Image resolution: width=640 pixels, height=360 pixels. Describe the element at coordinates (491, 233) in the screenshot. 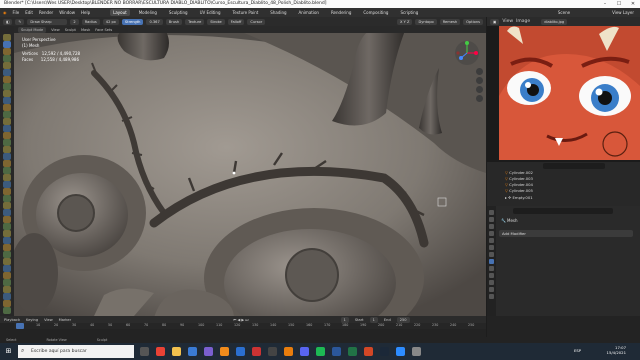

I see `view-layer-icon` at that location.